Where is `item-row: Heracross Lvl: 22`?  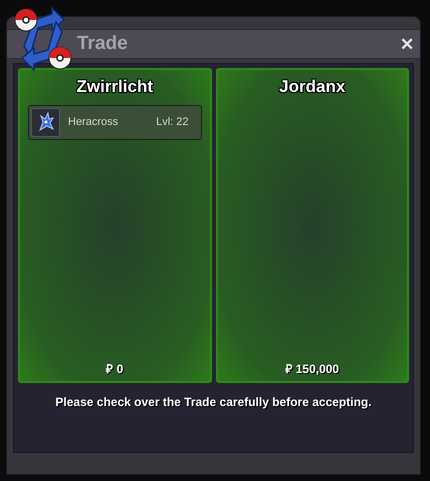 item-row: Heracross Lvl: 22 is located at coordinates (115, 122).